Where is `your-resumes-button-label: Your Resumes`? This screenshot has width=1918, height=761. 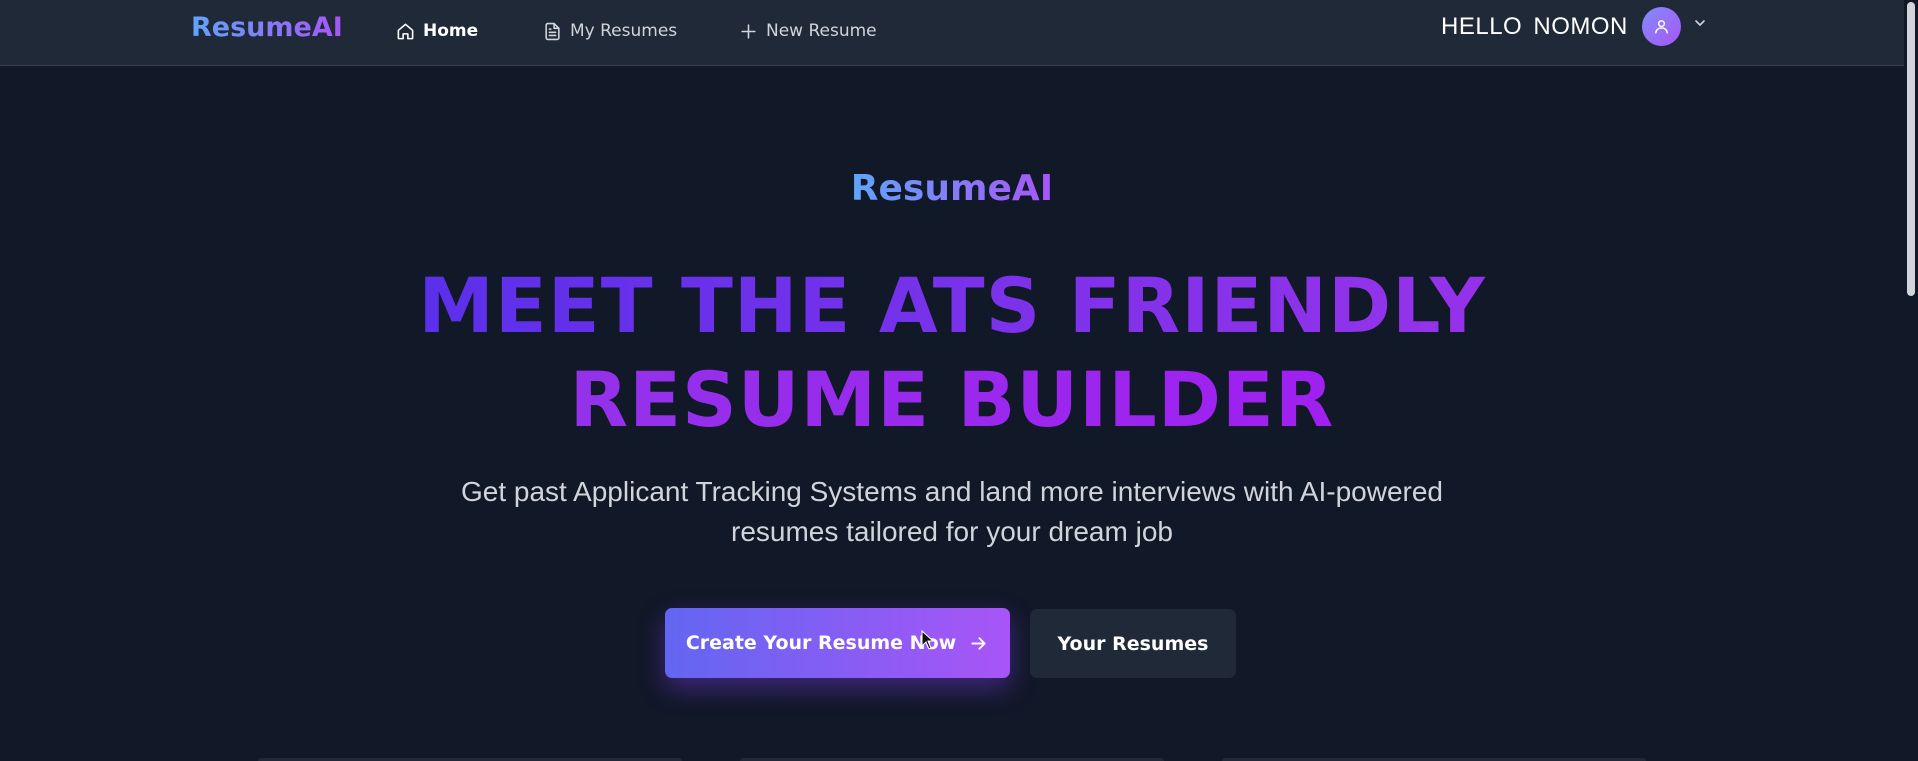 your-resumes-button-label: Your Resumes is located at coordinates (1133, 643).